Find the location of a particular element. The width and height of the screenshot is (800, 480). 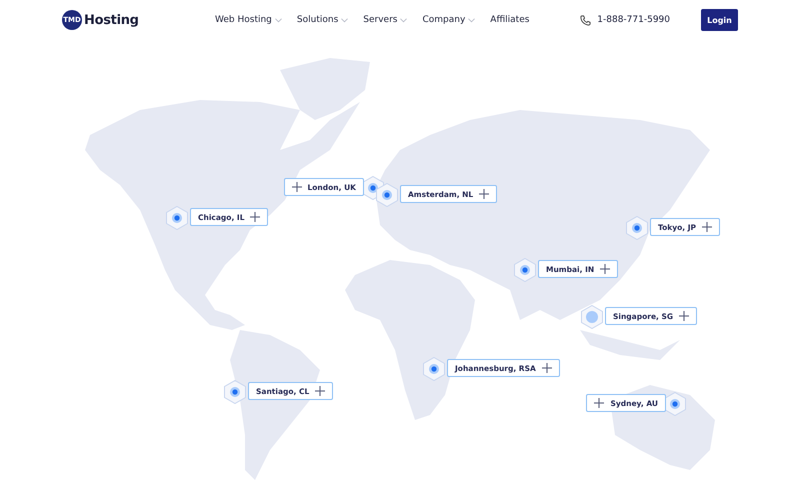

nav-link: Solutions is located at coordinates (322, 20).